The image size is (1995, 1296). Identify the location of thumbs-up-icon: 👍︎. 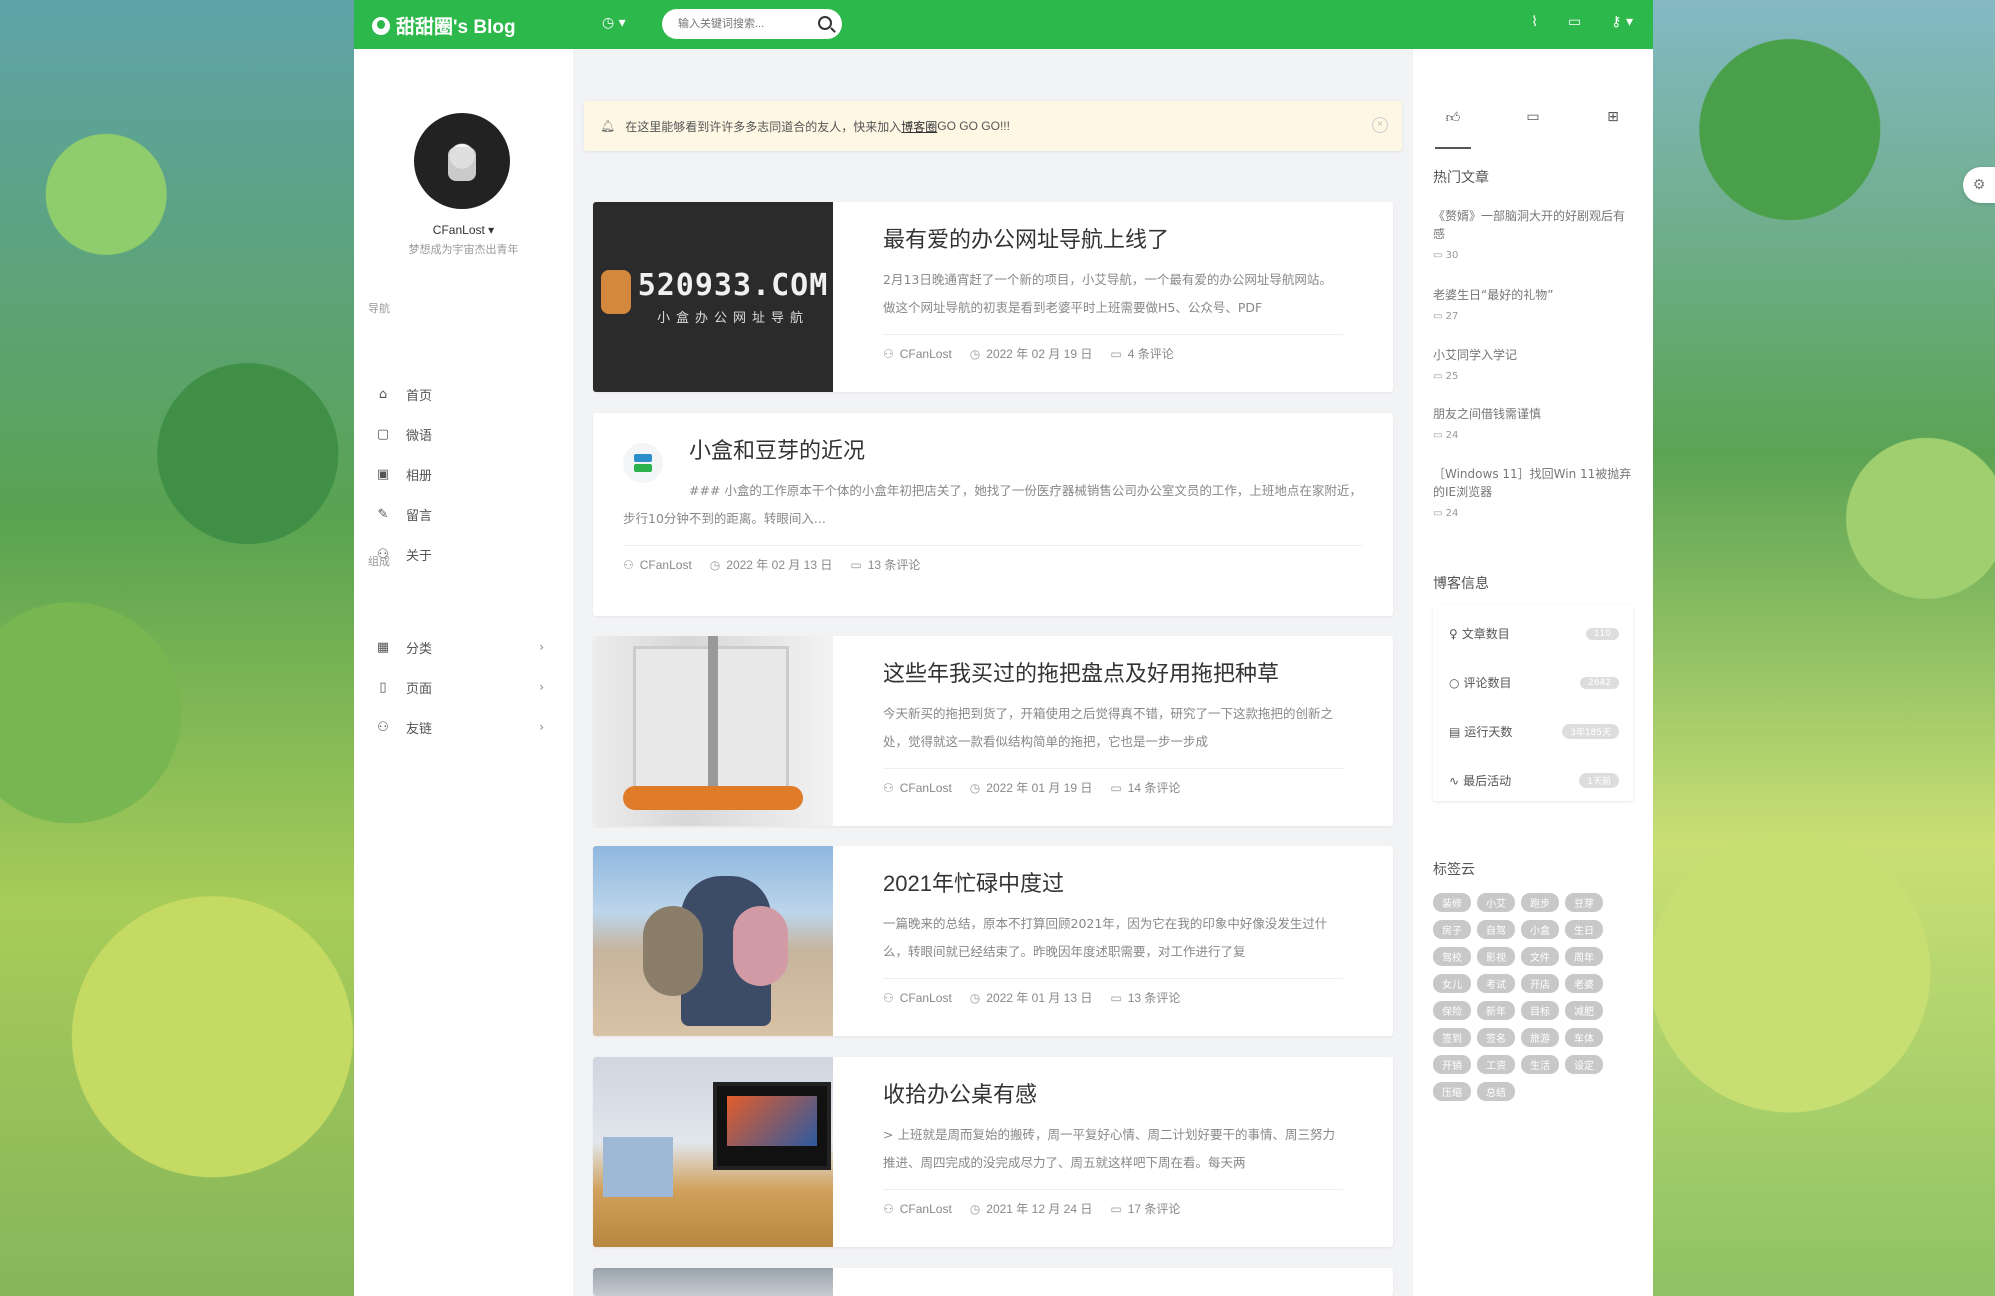
(1453, 129).